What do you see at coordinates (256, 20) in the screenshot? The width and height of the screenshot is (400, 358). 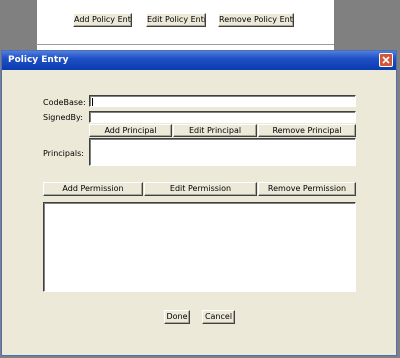 I see `remove-policy-entry-button: Remove Policy Entry` at bounding box center [256, 20].